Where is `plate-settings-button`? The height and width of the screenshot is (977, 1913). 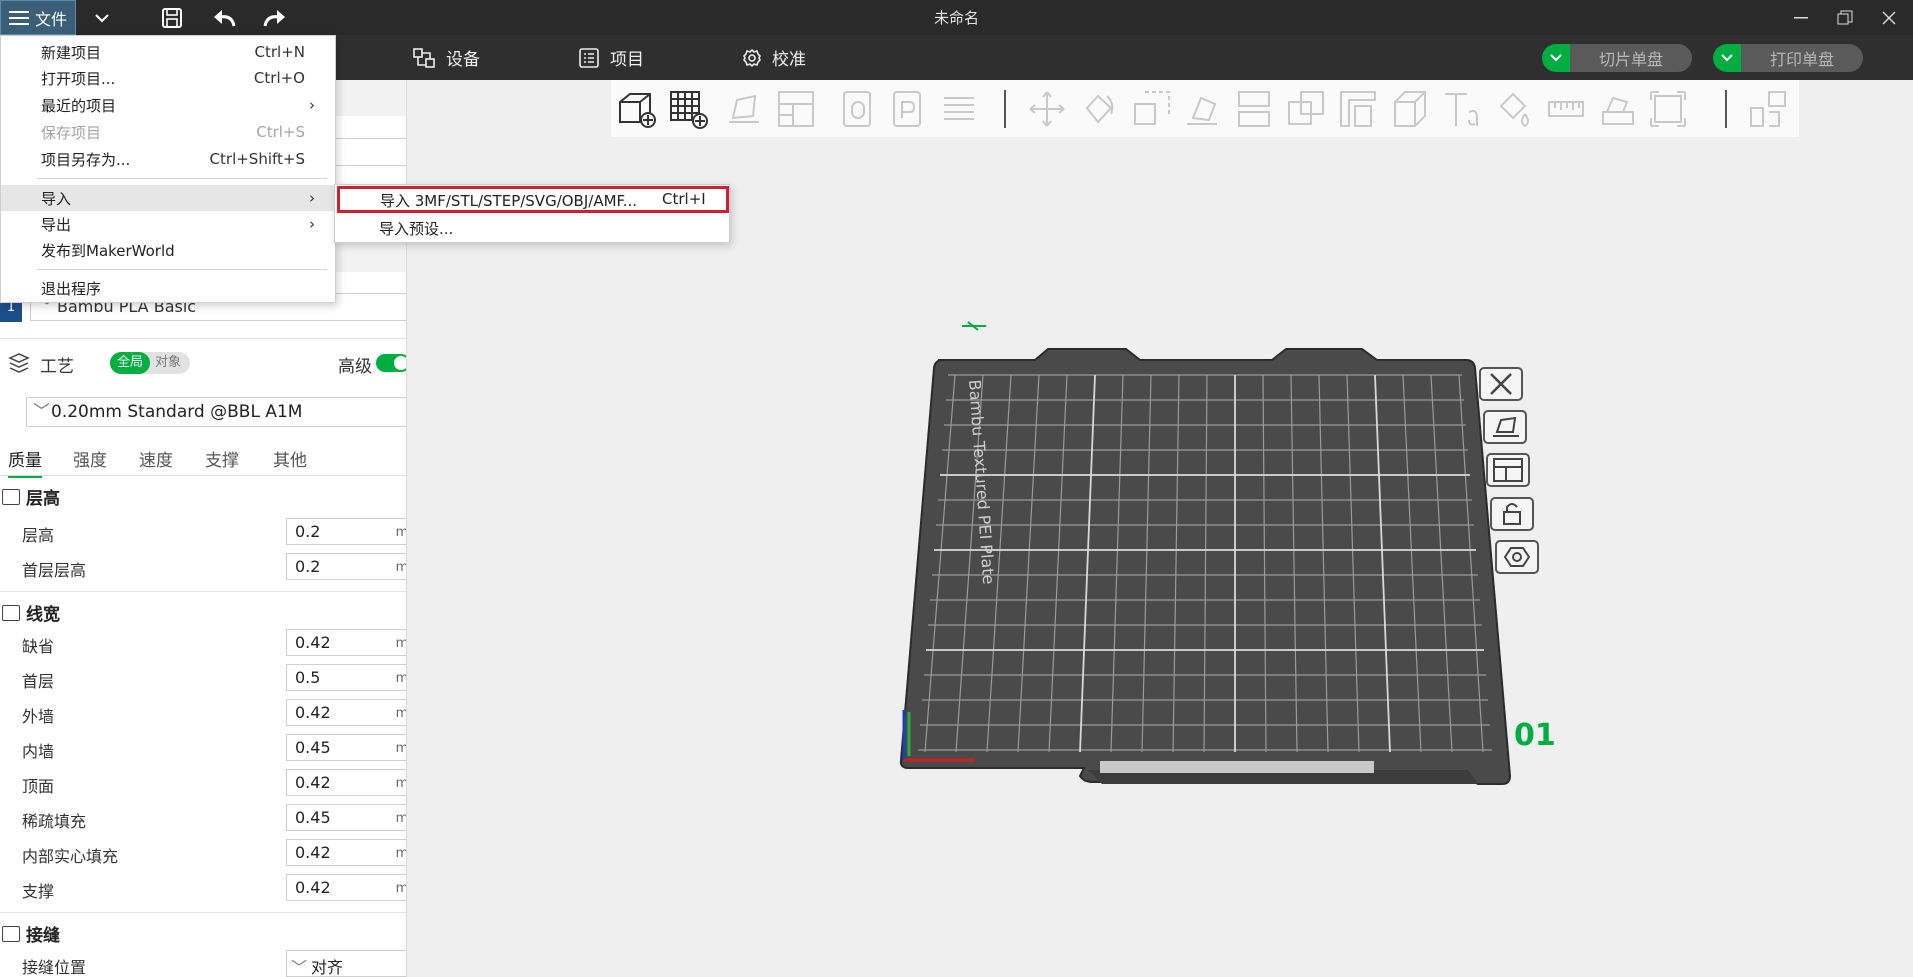
plate-settings-button is located at coordinates (1517, 557).